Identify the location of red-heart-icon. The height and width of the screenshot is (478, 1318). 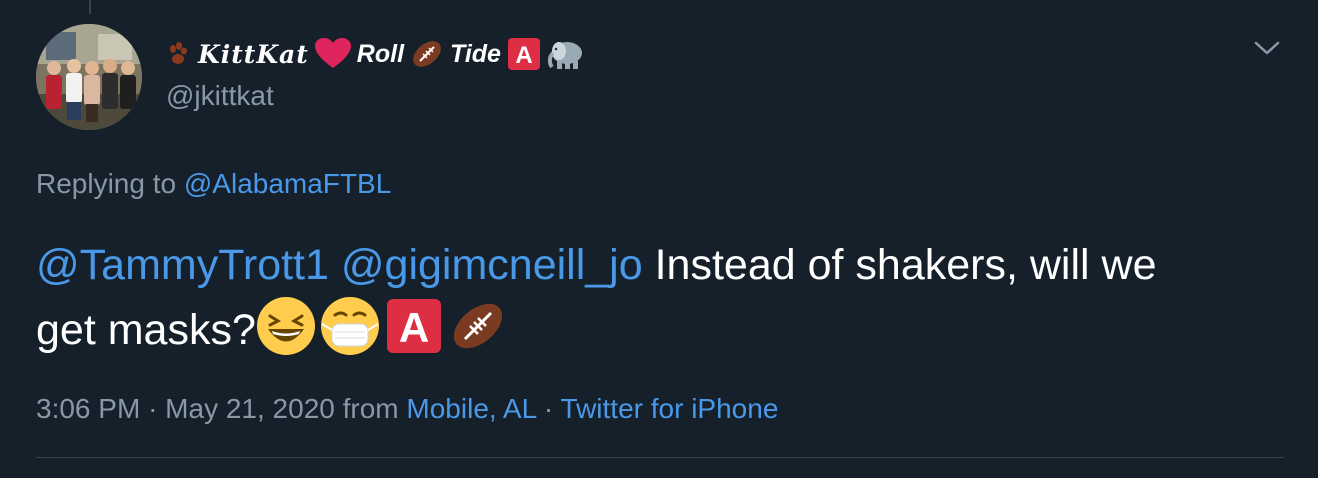
(332, 54).